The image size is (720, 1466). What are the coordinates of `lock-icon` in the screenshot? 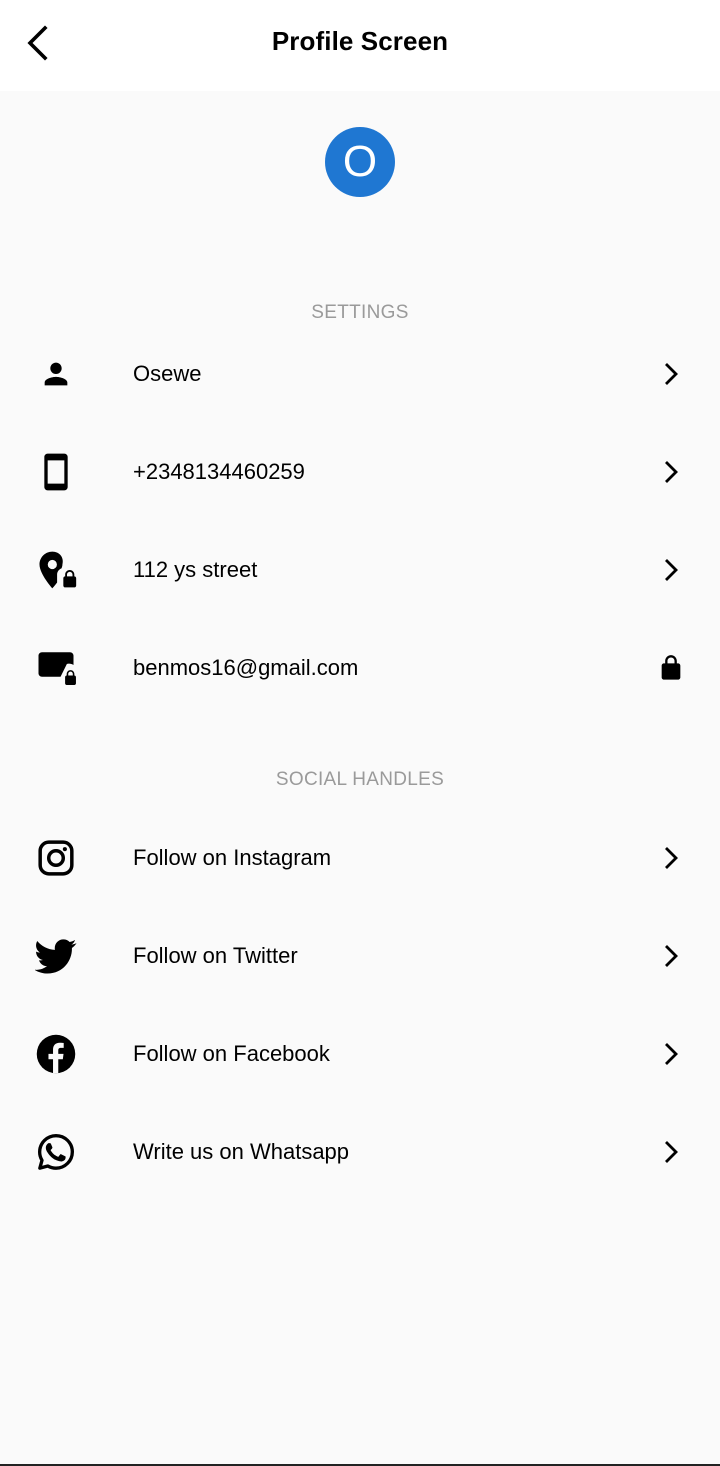 It's located at (671, 668).